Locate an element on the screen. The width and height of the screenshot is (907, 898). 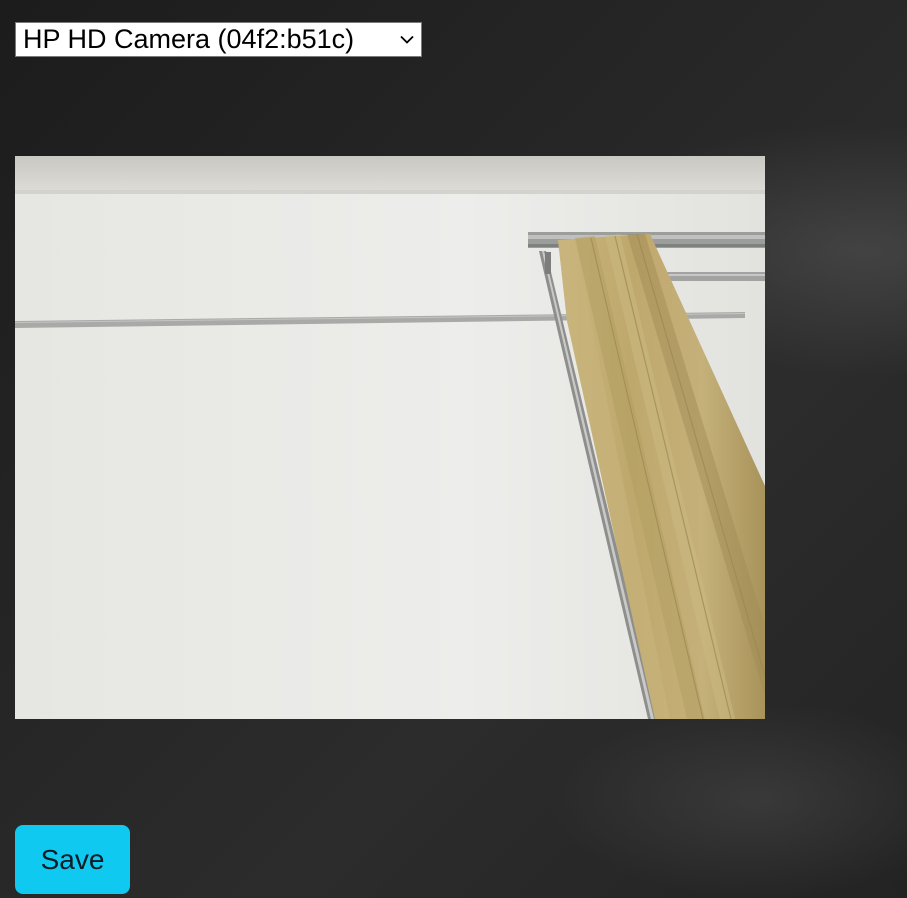
save-button: Save is located at coordinates (72, 859).